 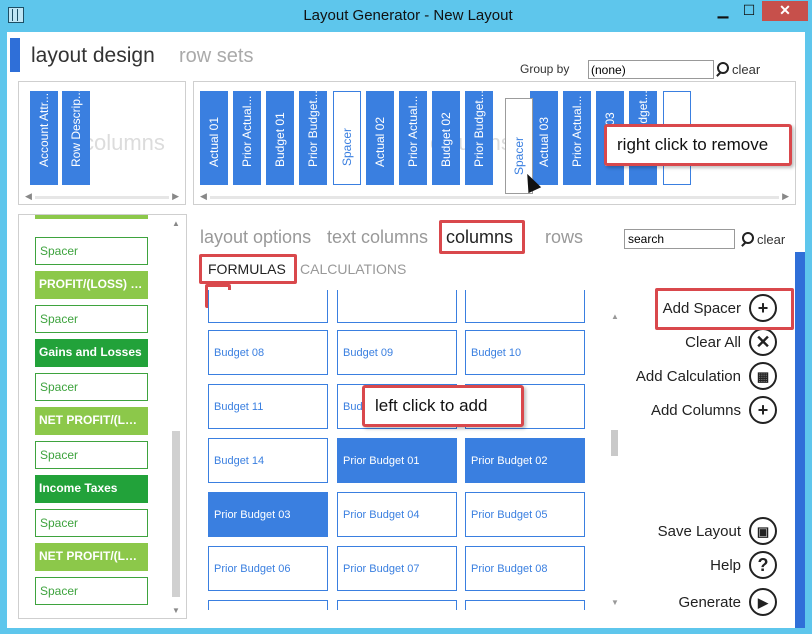 I want to click on group-by-input, so click(x=651, y=69).